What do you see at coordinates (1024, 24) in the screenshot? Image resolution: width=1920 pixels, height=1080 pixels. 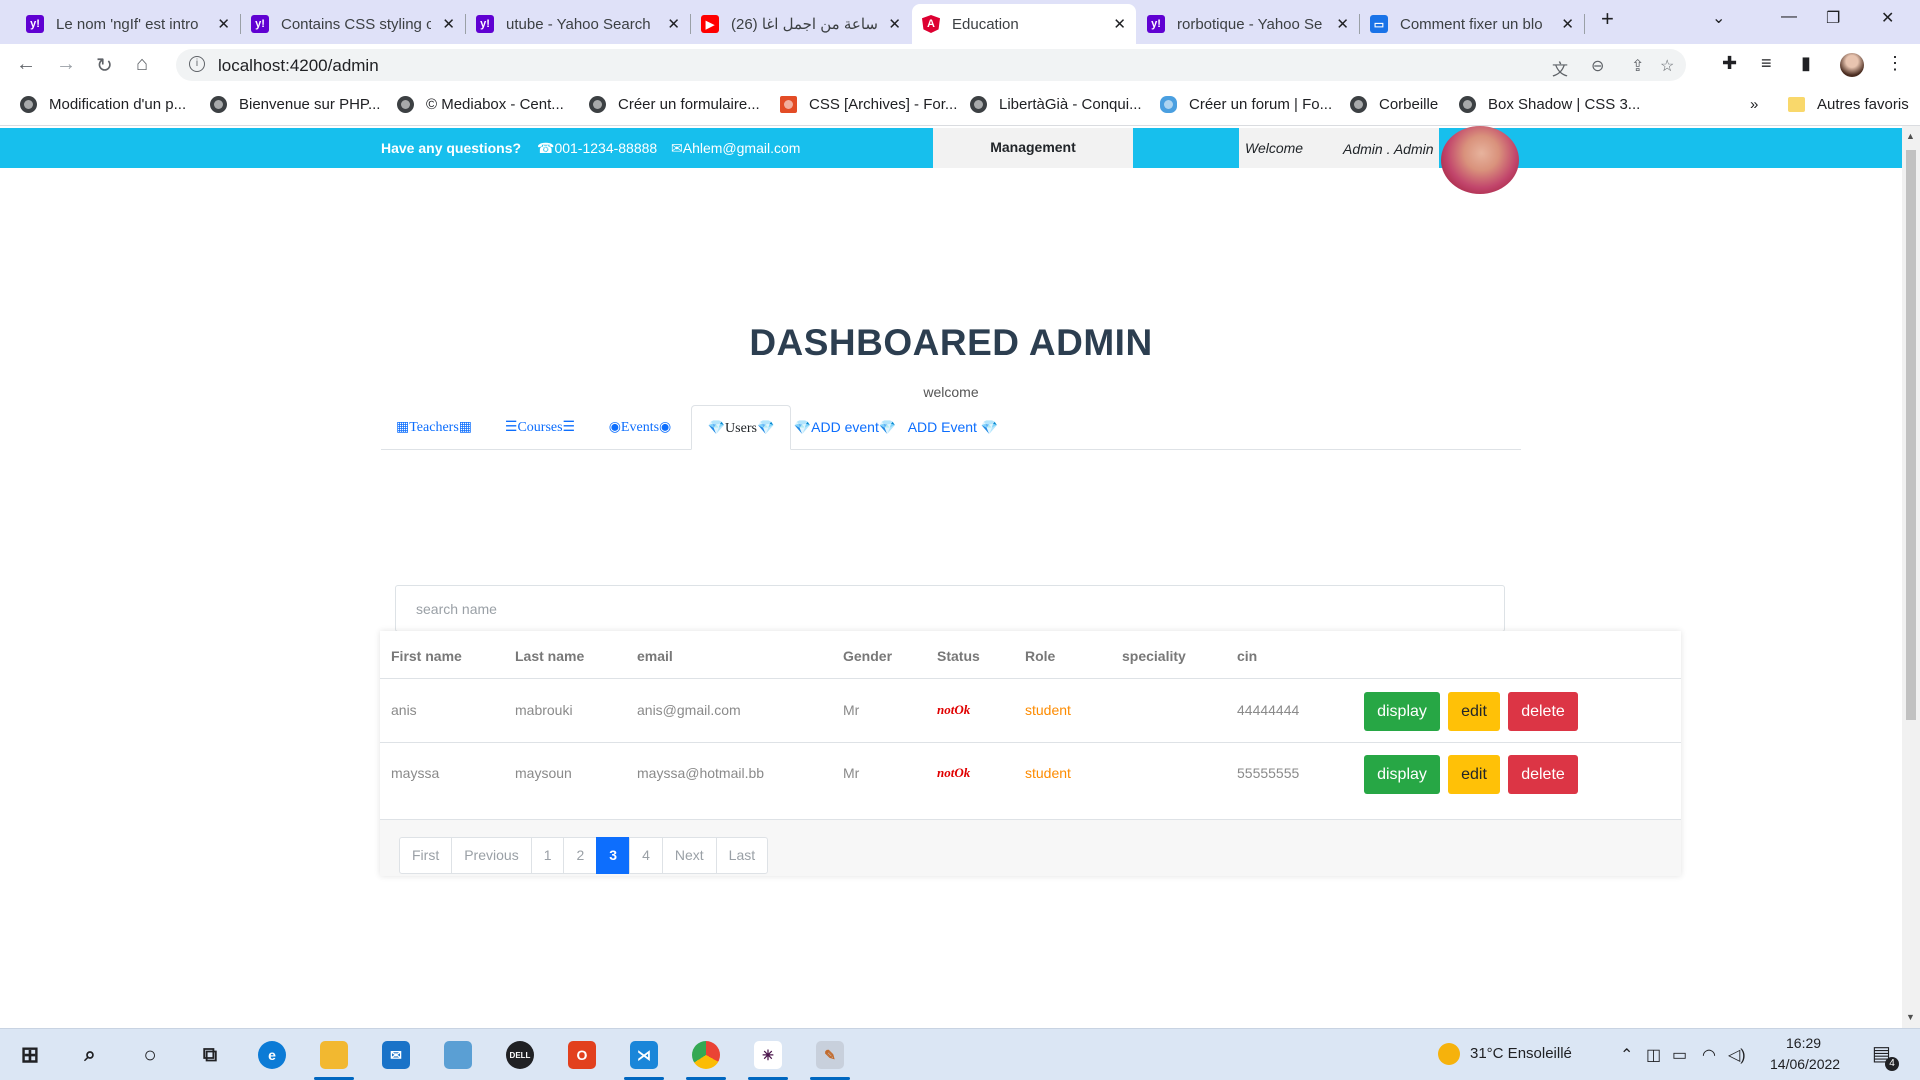 I see `browser-tab-active: A Education ✕` at bounding box center [1024, 24].